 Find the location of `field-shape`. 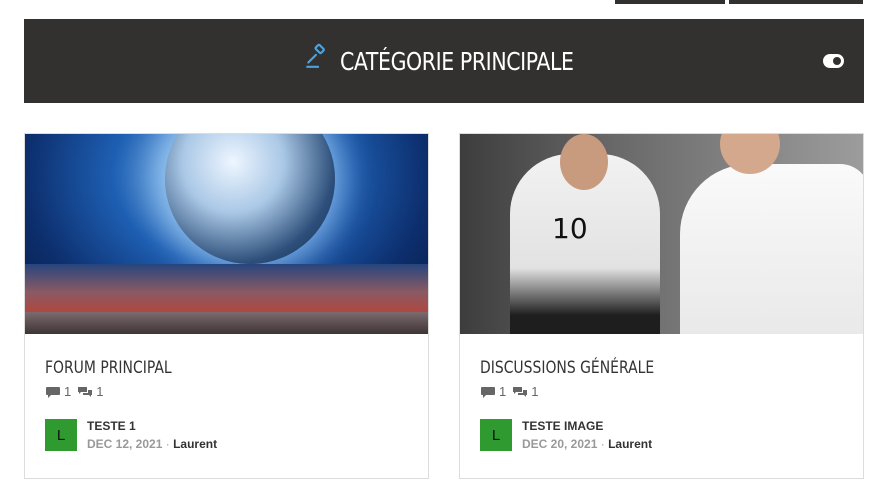

field-shape is located at coordinates (226, 323).